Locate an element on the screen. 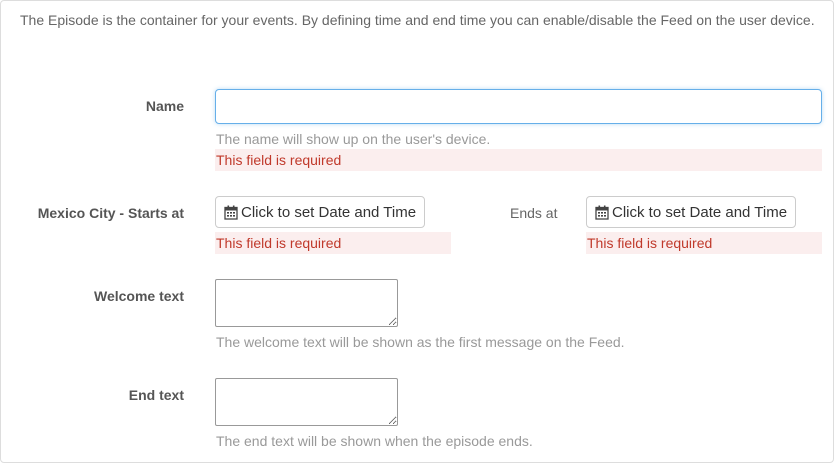 This screenshot has width=834, height=463. end-text-input is located at coordinates (306, 402).